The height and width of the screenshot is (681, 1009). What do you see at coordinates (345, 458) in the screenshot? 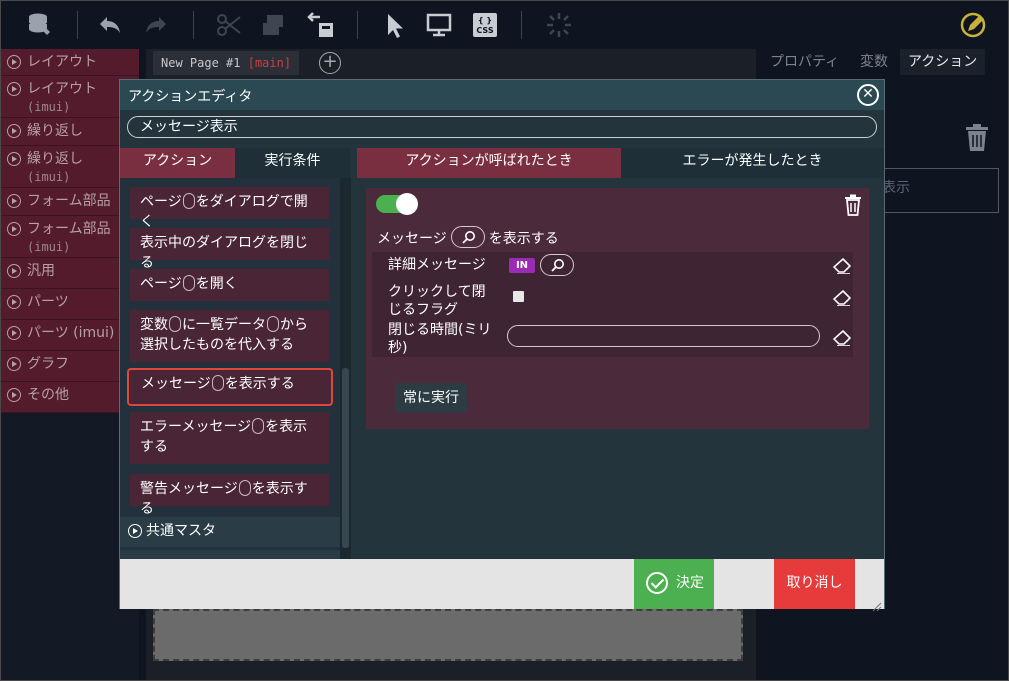
I see `scrollbar-thumb` at bounding box center [345, 458].